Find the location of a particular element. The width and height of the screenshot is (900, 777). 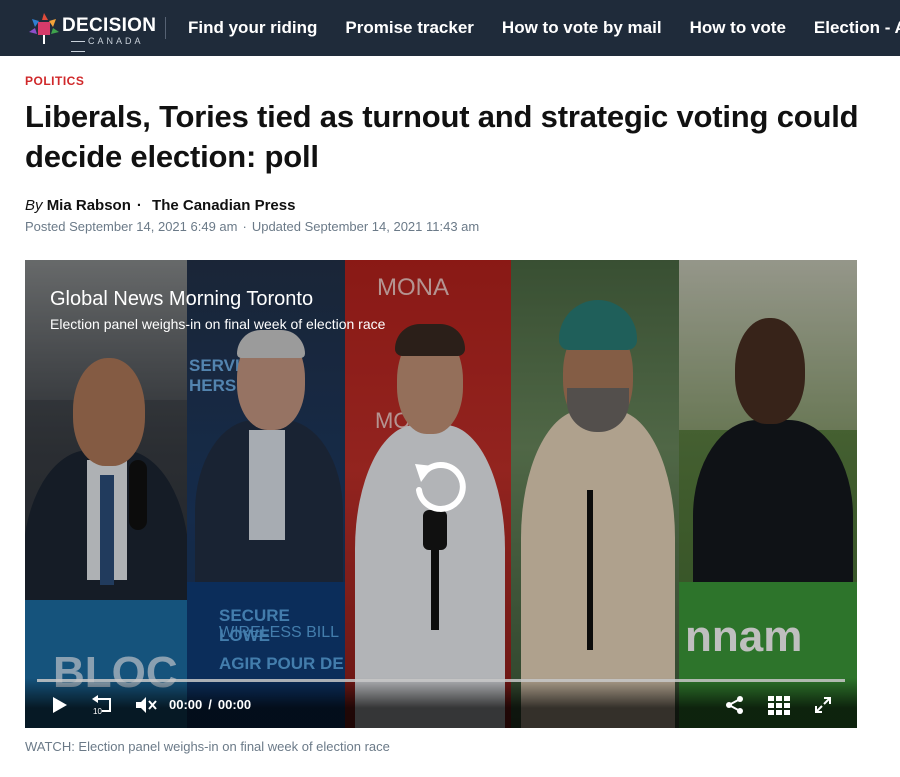

video-time-display: 00:00 / 00:00 is located at coordinates (210, 704).